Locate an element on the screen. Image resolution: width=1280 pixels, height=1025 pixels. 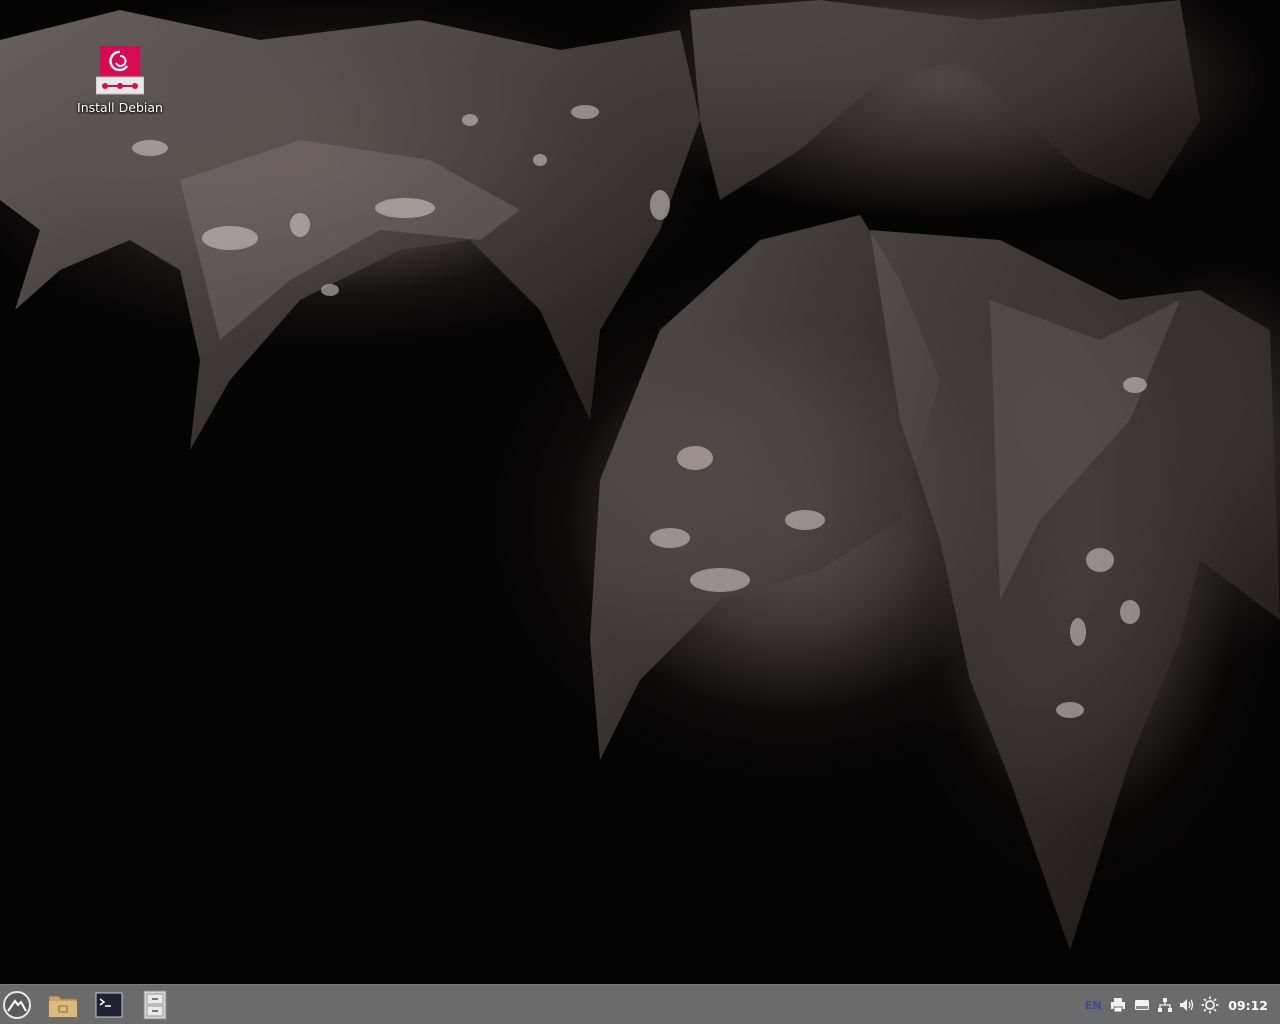
install-debian-label: Install Debian is located at coordinates (120, 107).